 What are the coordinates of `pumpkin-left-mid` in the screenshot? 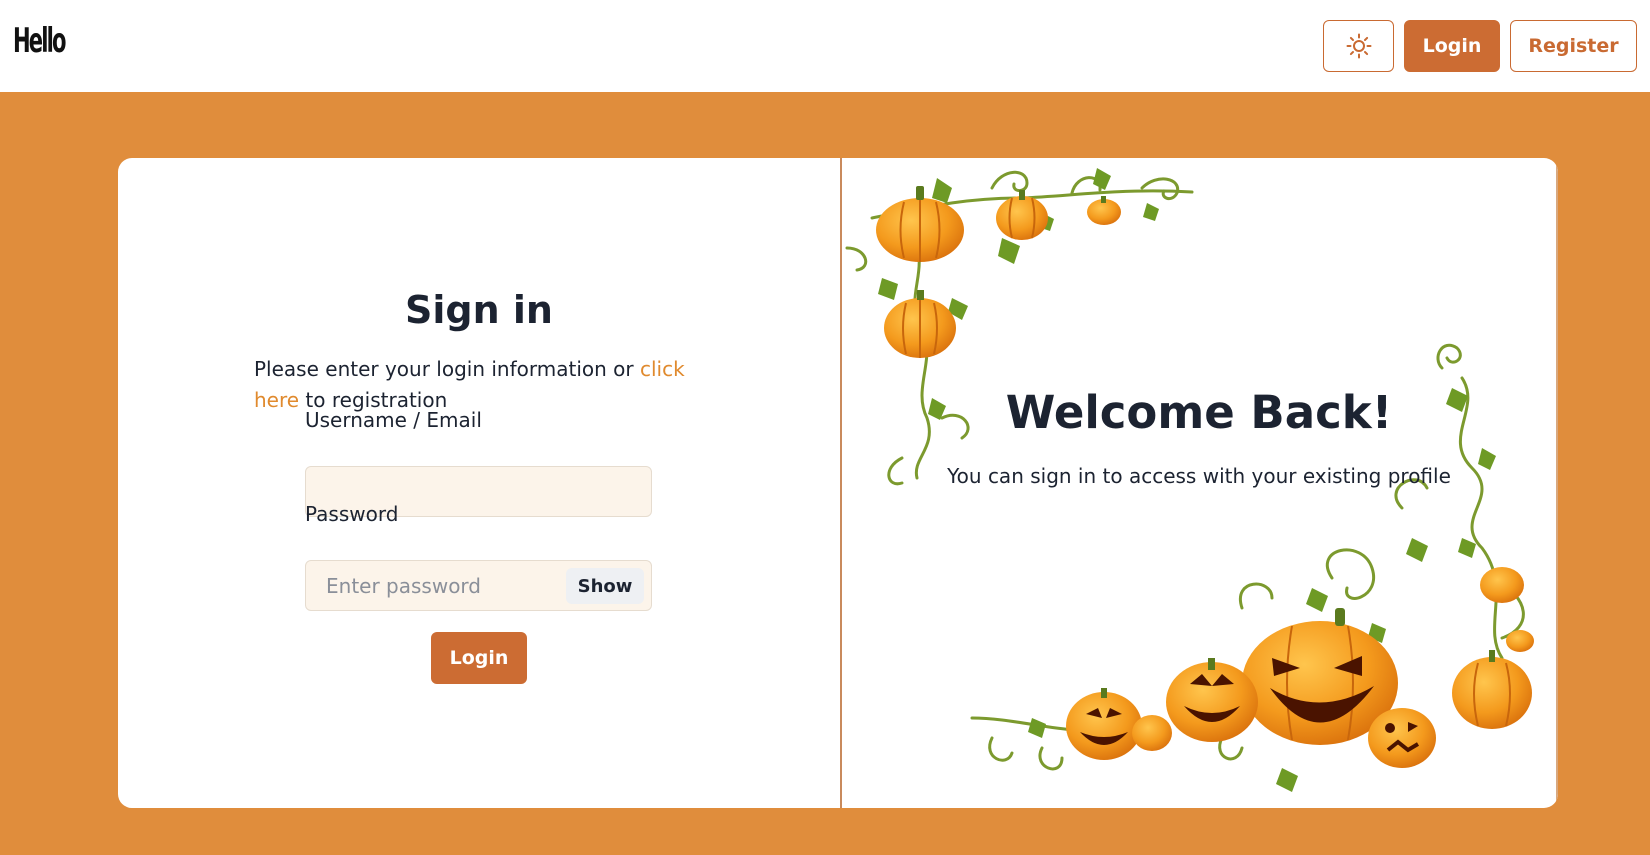 It's located at (920, 324).